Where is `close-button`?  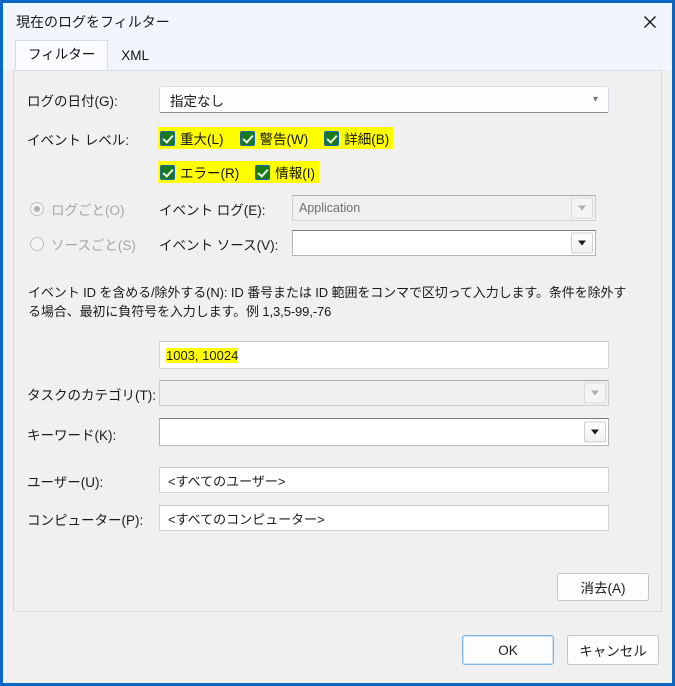
close-button is located at coordinates (649, 21).